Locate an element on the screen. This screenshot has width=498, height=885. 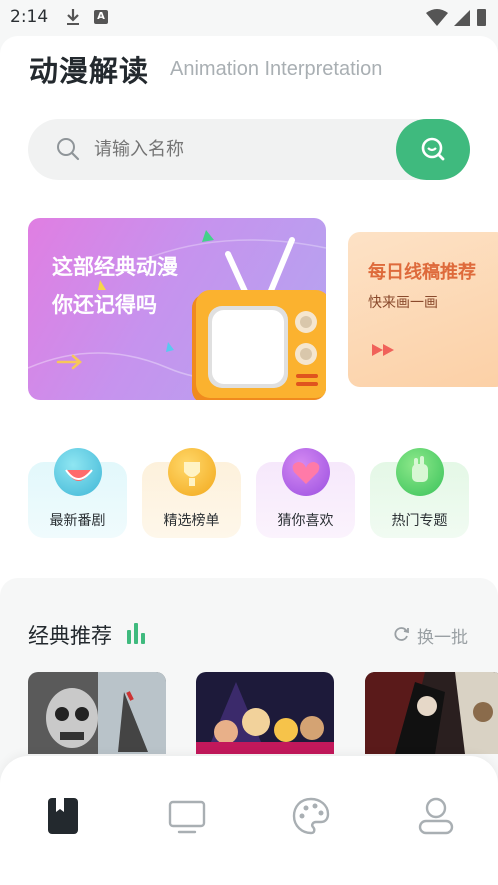
category-label: 猜你喜欢 is located at coordinates (305, 521).